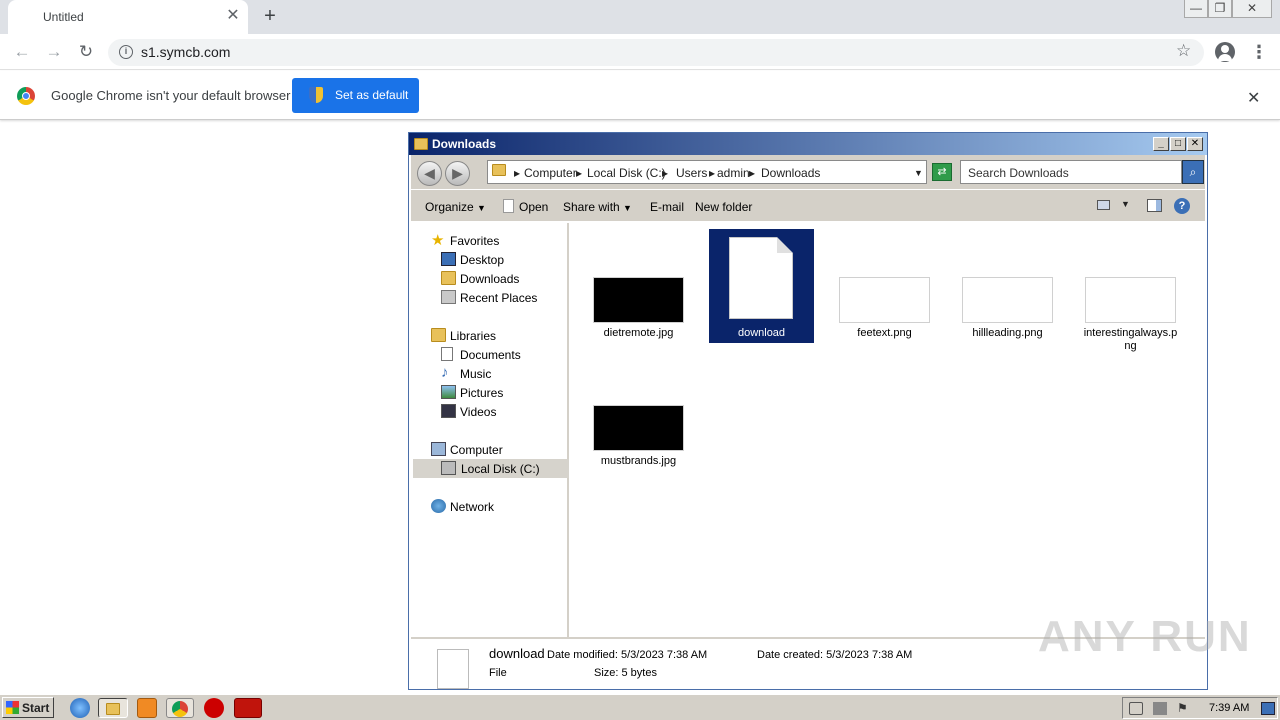 The height and width of the screenshot is (720, 1280). I want to click on chrome-taskbar-icon, so click(180, 709).